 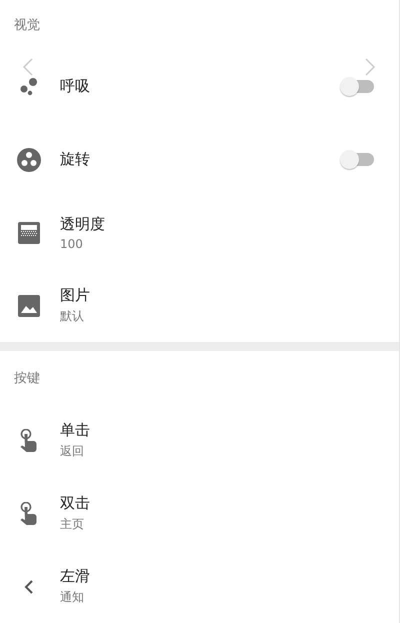 I want to click on setting-value: 通知, so click(x=72, y=597).